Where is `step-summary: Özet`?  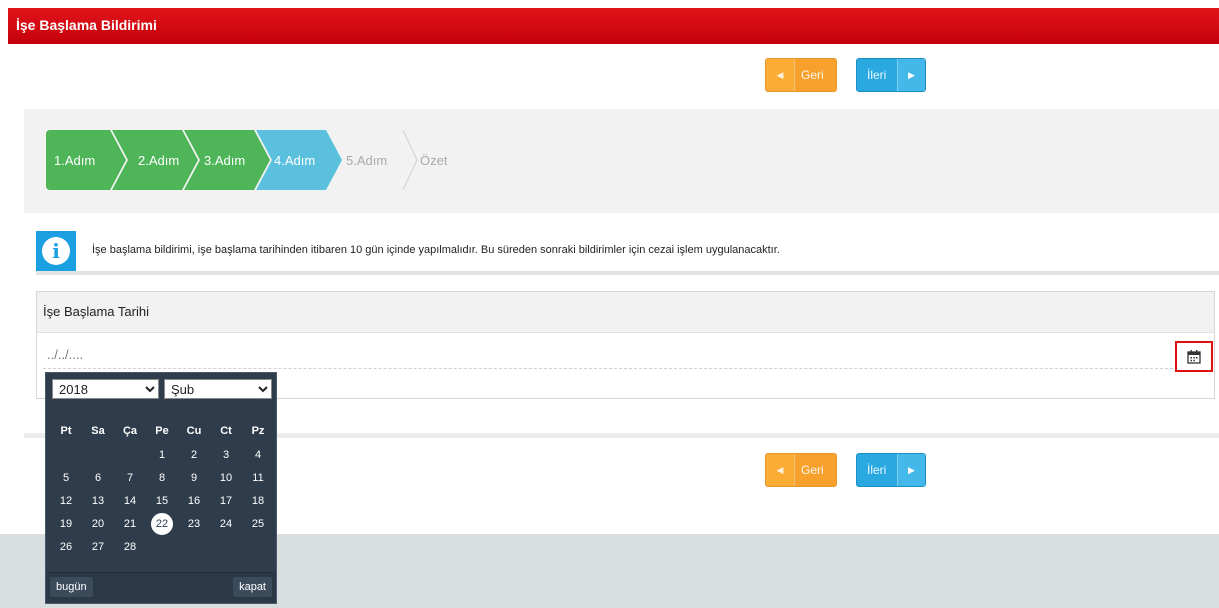
step-summary: Özet is located at coordinates (445, 160).